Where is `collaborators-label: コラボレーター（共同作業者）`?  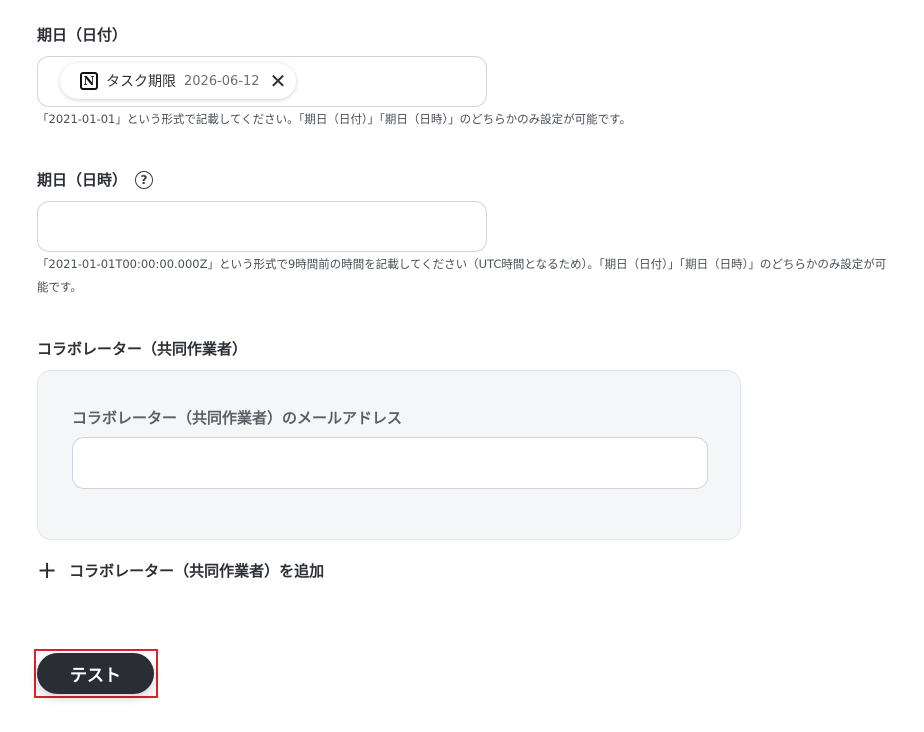
collaborators-label: コラボレーター（共同作業者） is located at coordinates (142, 348).